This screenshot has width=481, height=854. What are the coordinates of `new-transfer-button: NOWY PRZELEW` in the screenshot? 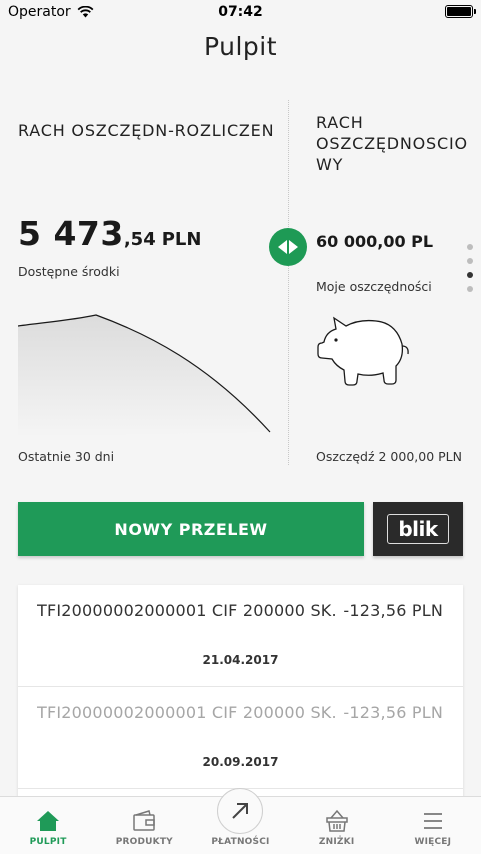 It's located at (191, 529).